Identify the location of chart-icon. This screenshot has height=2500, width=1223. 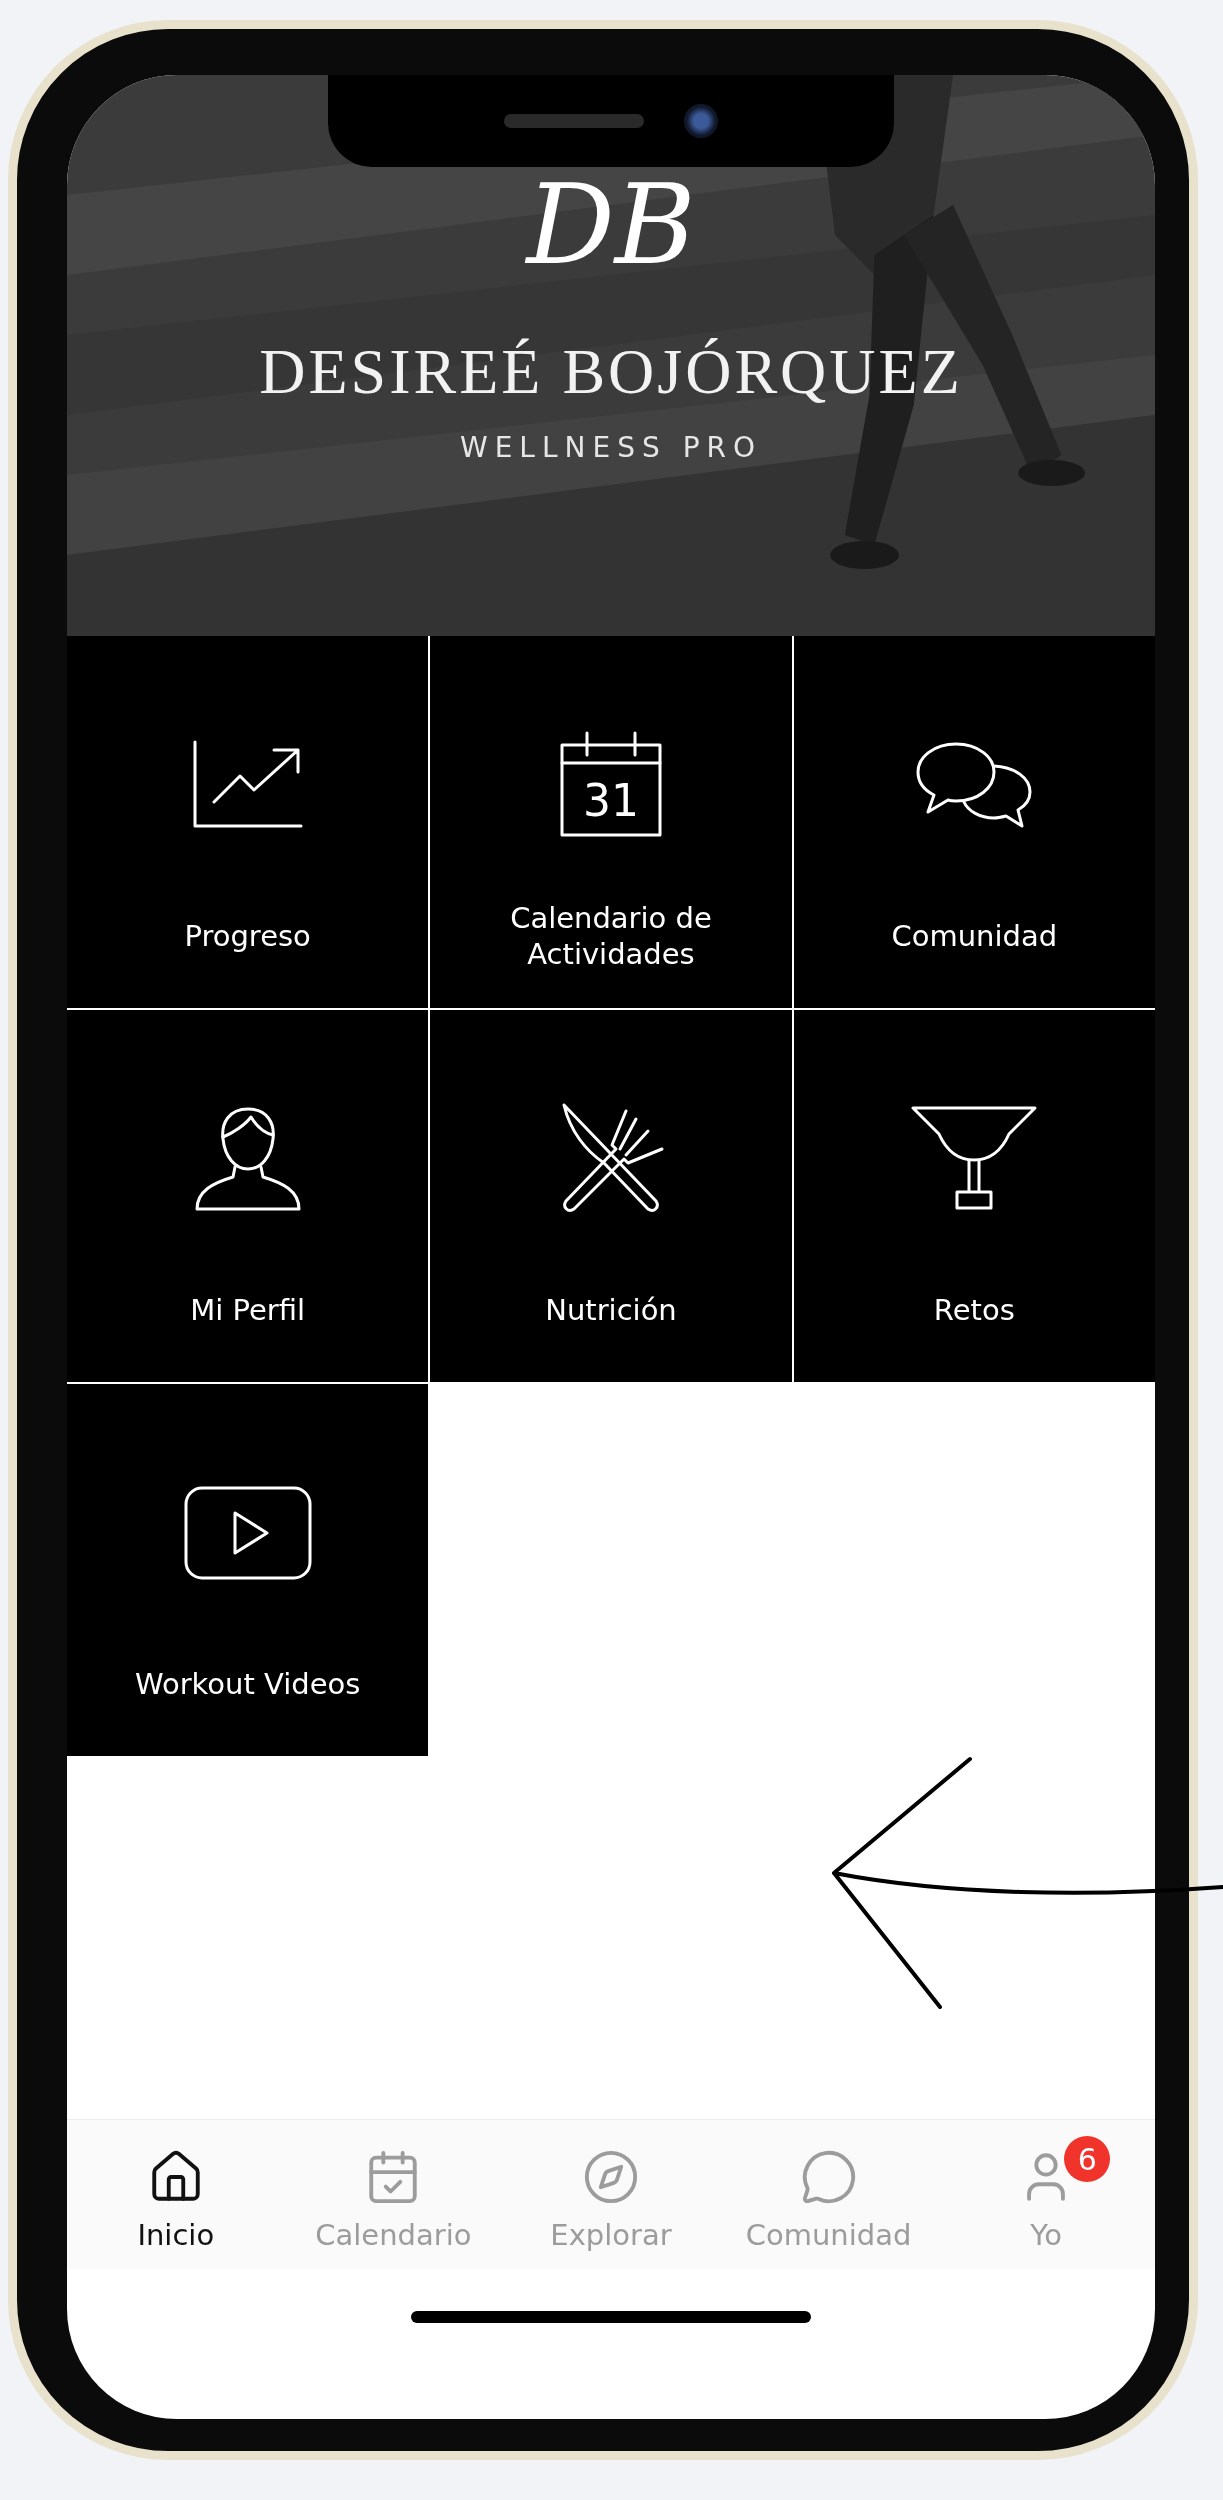
(247, 785).